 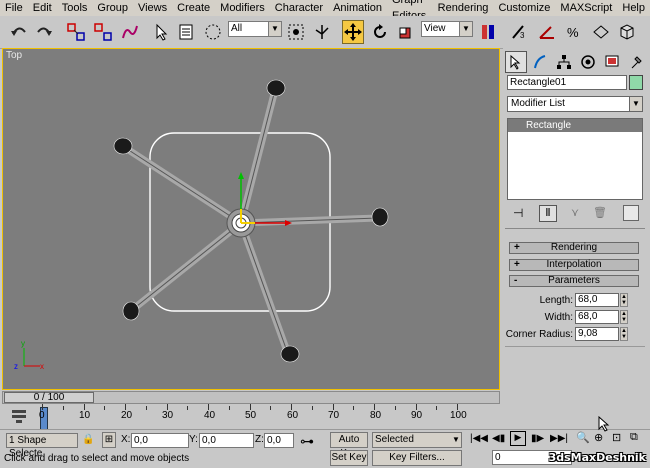 I want to click on tick-label: 40, so click(x=210, y=415).